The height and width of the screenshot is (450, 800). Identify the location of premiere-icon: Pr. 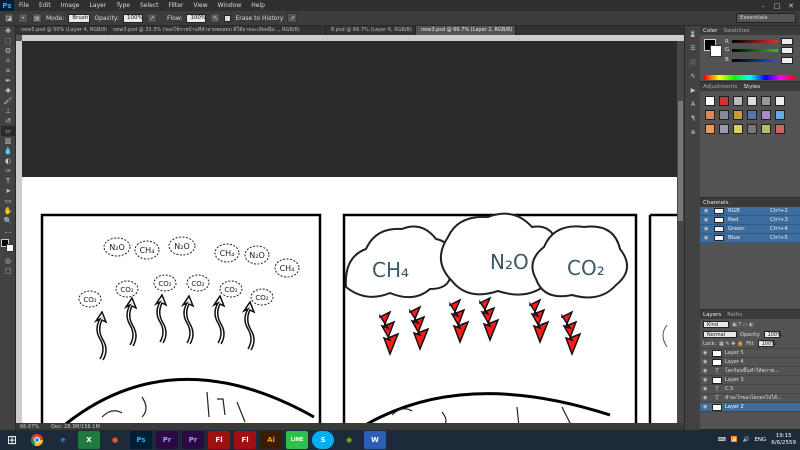
(167, 440).